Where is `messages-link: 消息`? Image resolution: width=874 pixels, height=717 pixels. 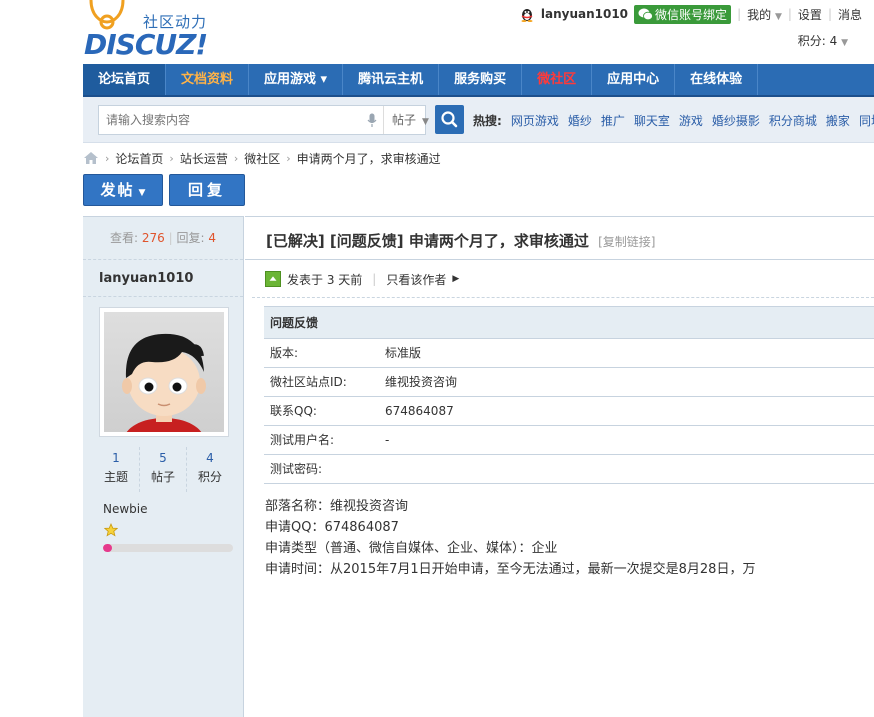 messages-link: 消息 is located at coordinates (850, 14).